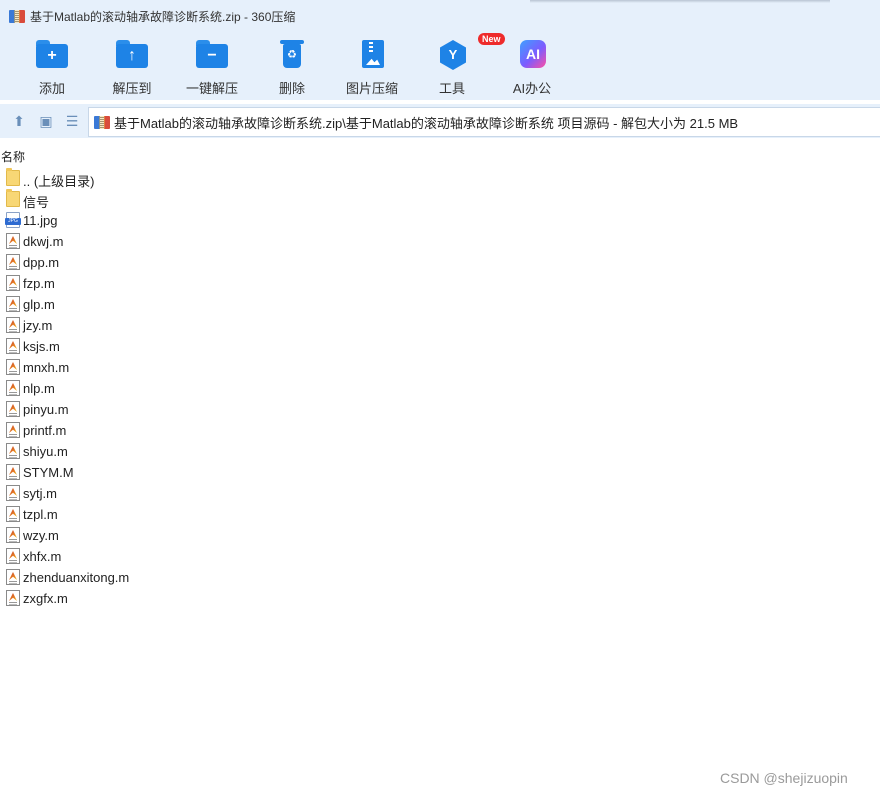 Image resolution: width=880 pixels, height=799 pixels. Describe the element at coordinates (52, 55) in the screenshot. I see `add-folder-icon: +` at that location.